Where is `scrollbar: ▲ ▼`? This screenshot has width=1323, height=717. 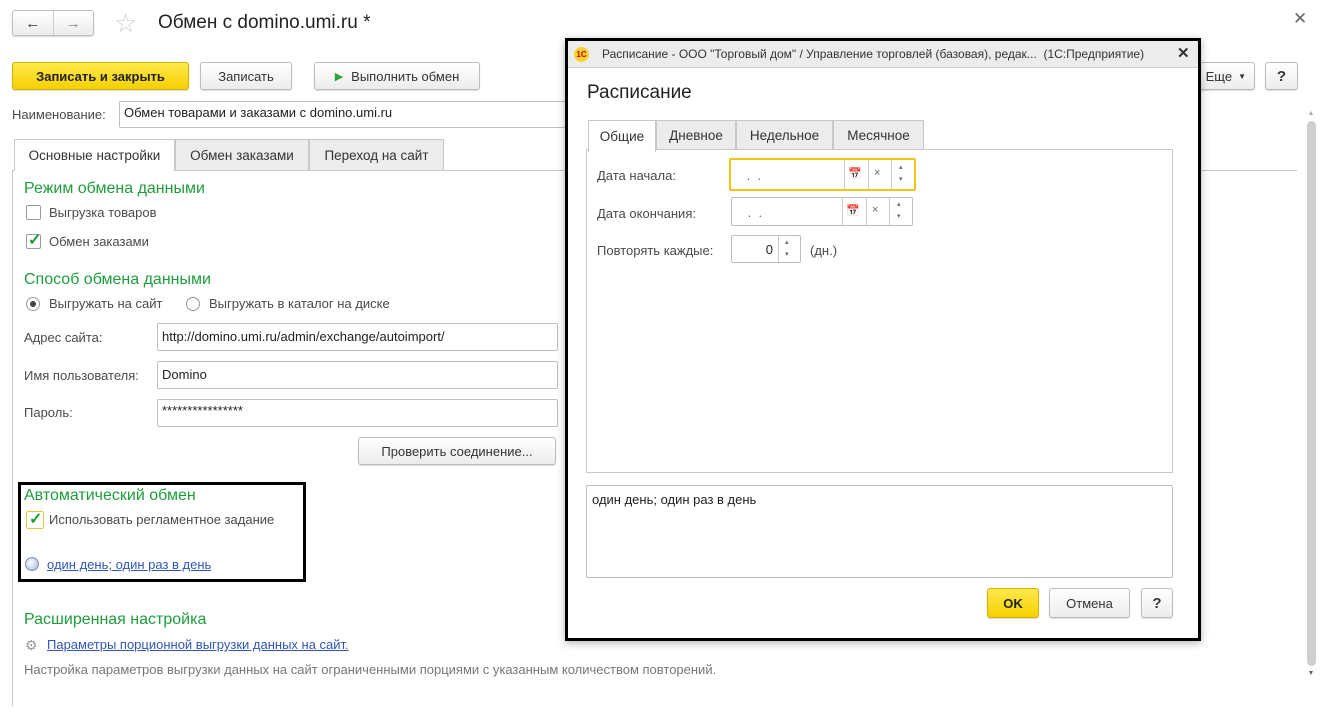
scrollbar: ▲ ▼ is located at coordinates (1311, 407).